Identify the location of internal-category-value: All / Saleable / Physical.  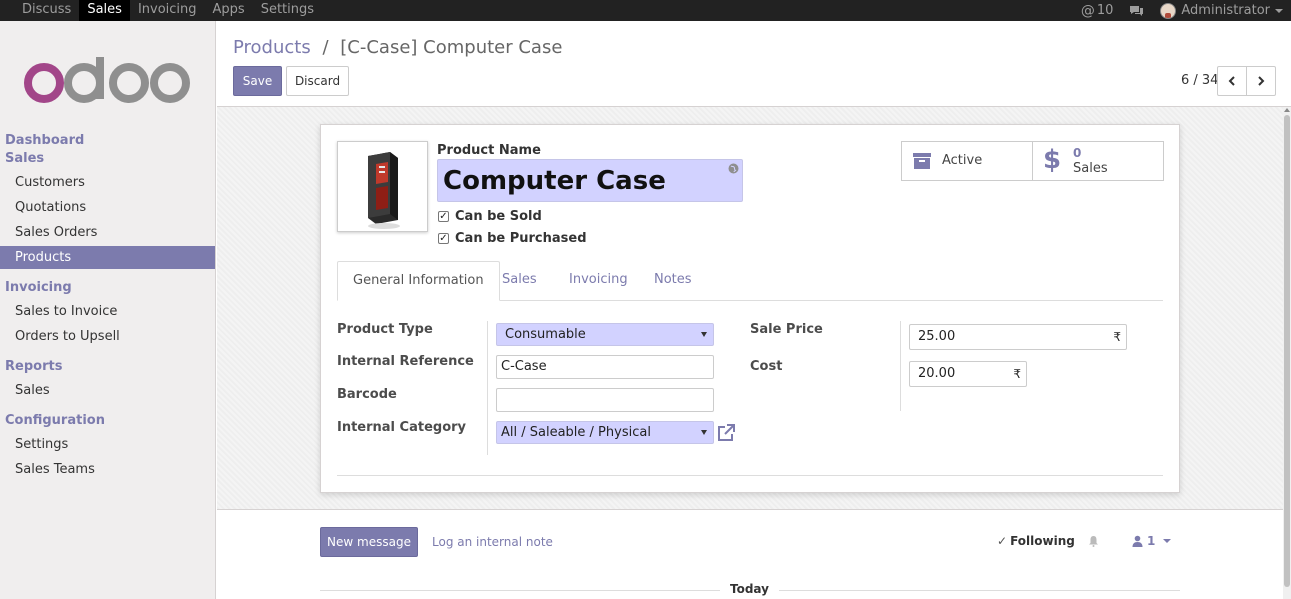
(576, 432).